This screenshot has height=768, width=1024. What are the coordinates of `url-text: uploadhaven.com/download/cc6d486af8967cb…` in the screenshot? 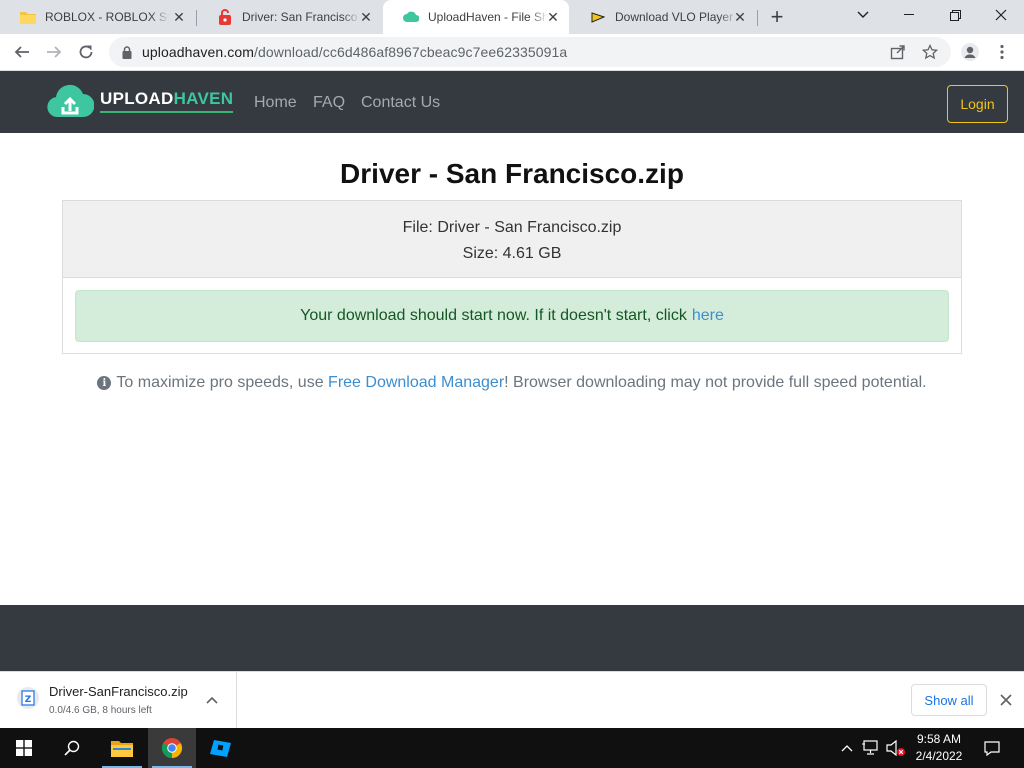 It's located at (354, 52).